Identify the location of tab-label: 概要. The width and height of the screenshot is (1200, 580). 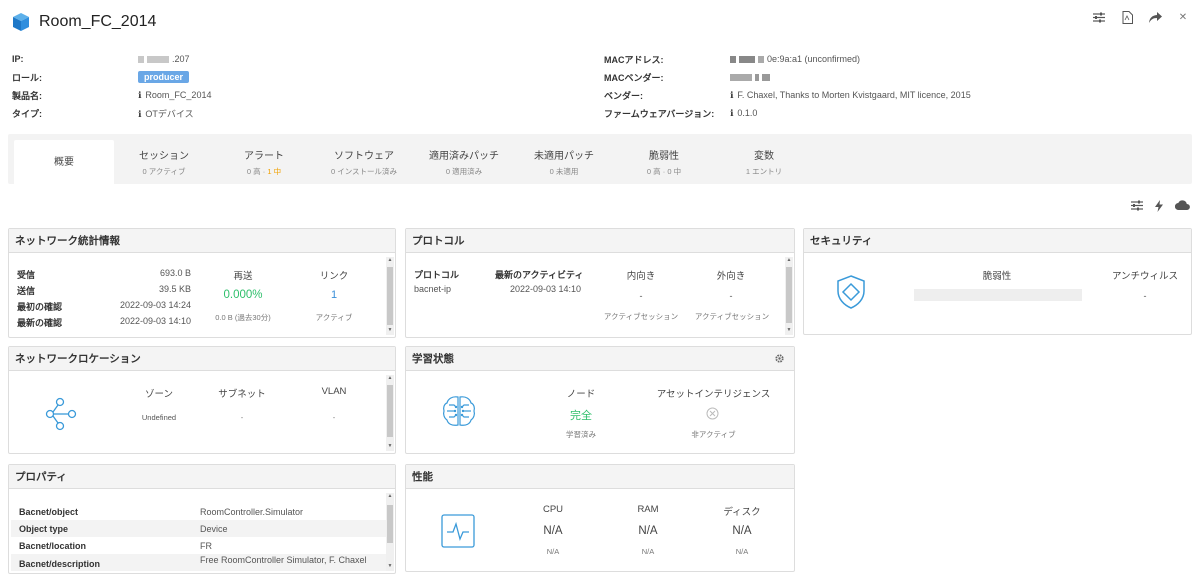
(64, 162).